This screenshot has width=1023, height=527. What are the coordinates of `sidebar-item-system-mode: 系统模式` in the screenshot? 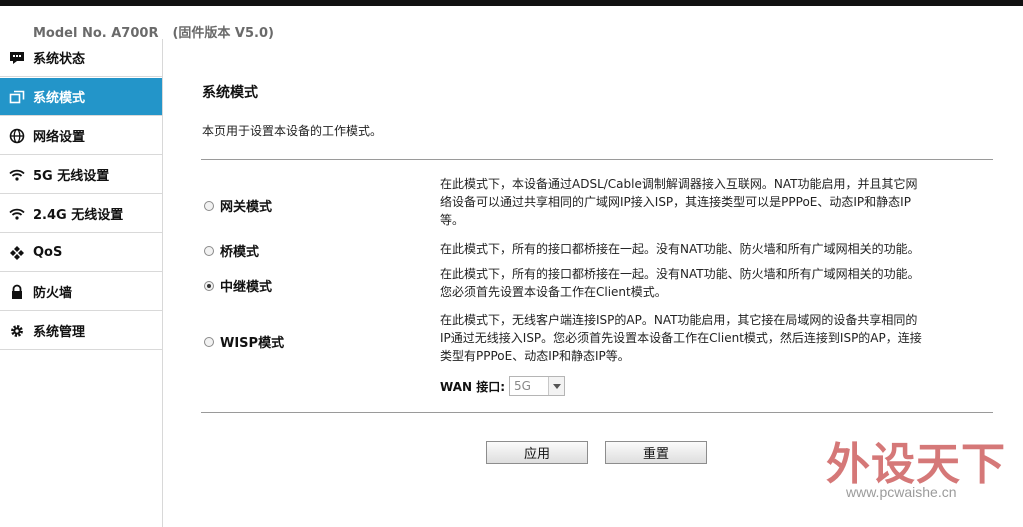 It's located at (81, 97).